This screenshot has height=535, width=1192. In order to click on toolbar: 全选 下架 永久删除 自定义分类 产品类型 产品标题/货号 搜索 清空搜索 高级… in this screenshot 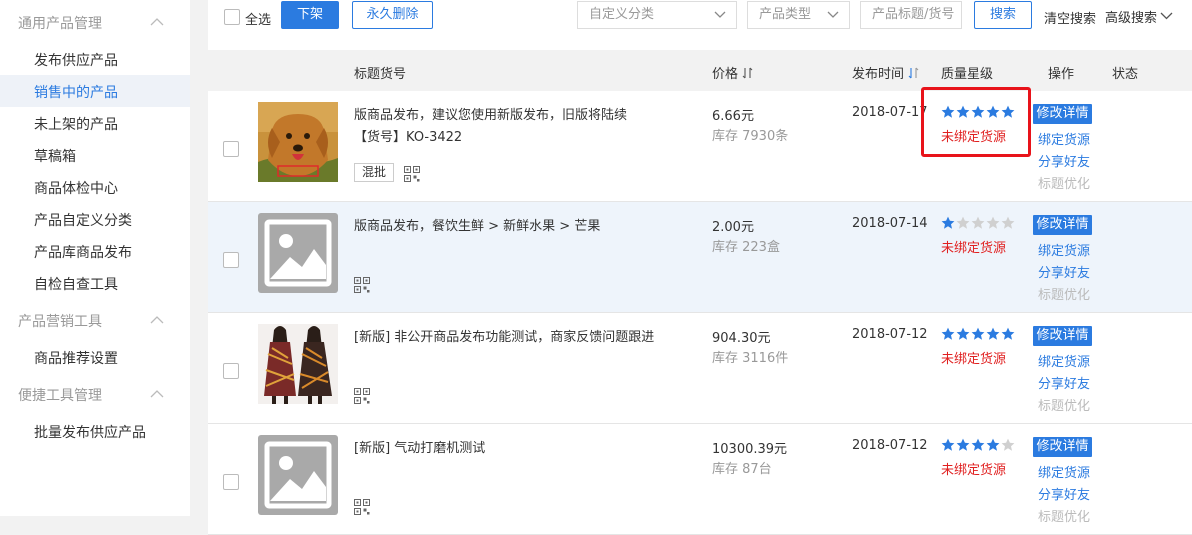, I will do `click(700, 25)`.